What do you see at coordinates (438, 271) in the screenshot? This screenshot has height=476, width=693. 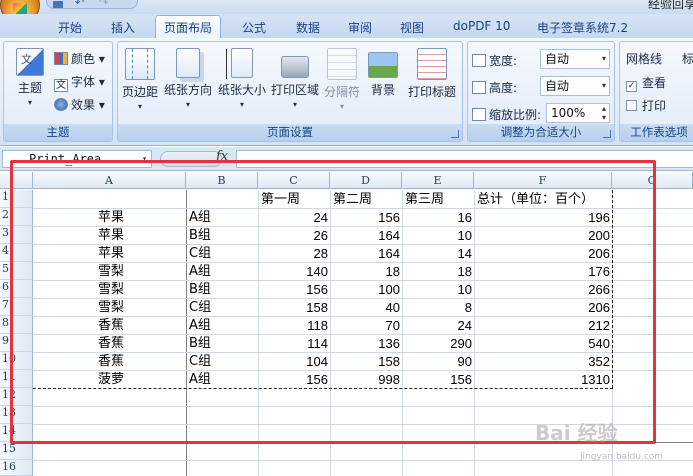 I see `week3-cell: 18` at bounding box center [438, 271].